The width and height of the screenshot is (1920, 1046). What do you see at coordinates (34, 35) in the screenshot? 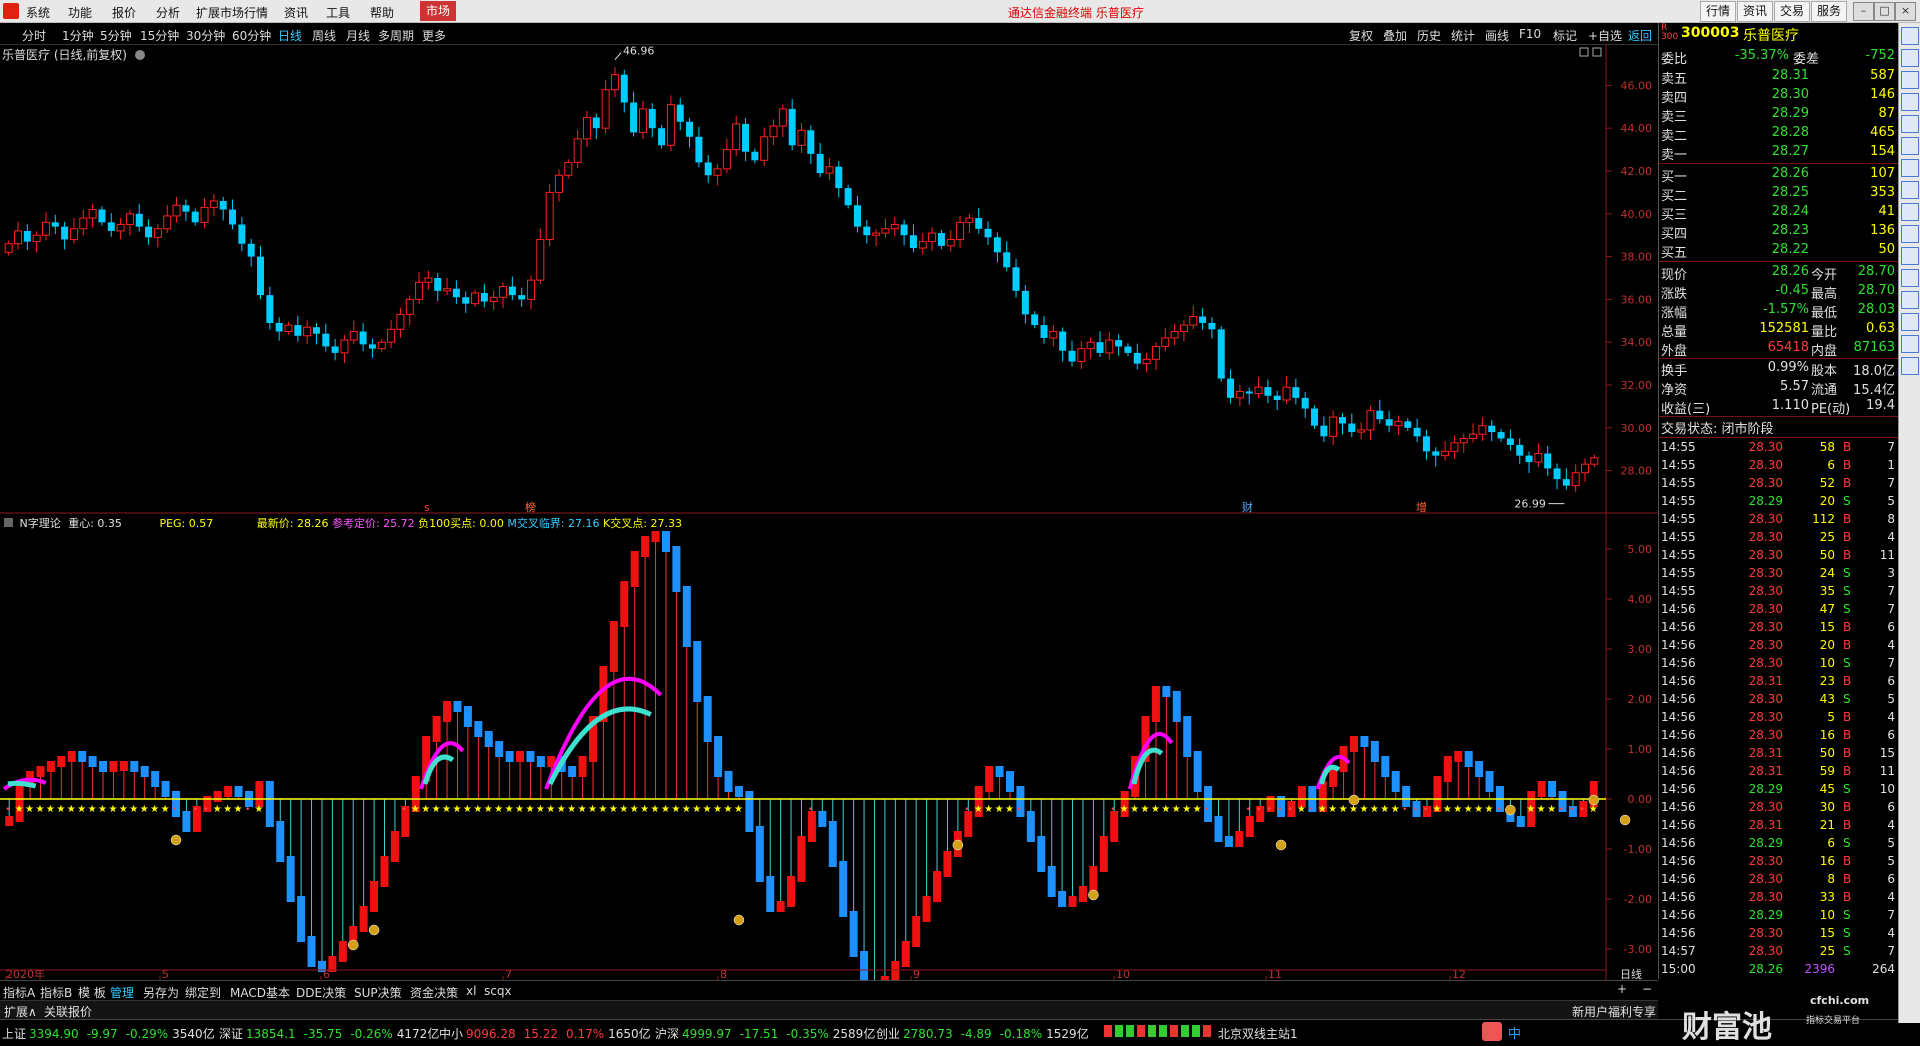
I see `period-0: 分时` at bounding box center [34, 35].